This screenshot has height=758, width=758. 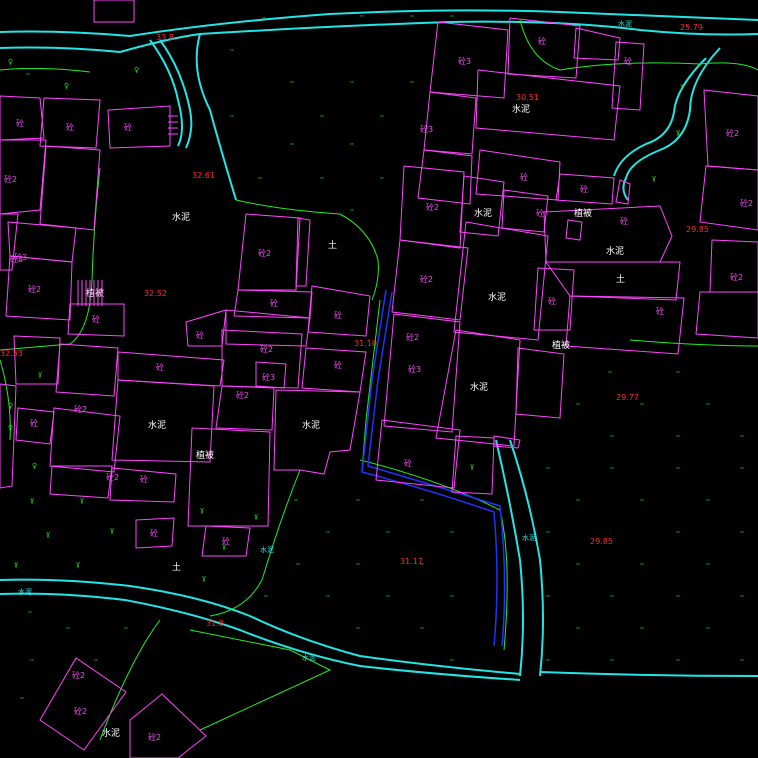 I want to click on elevation-label: 31.17, so click(x=411, y=561).